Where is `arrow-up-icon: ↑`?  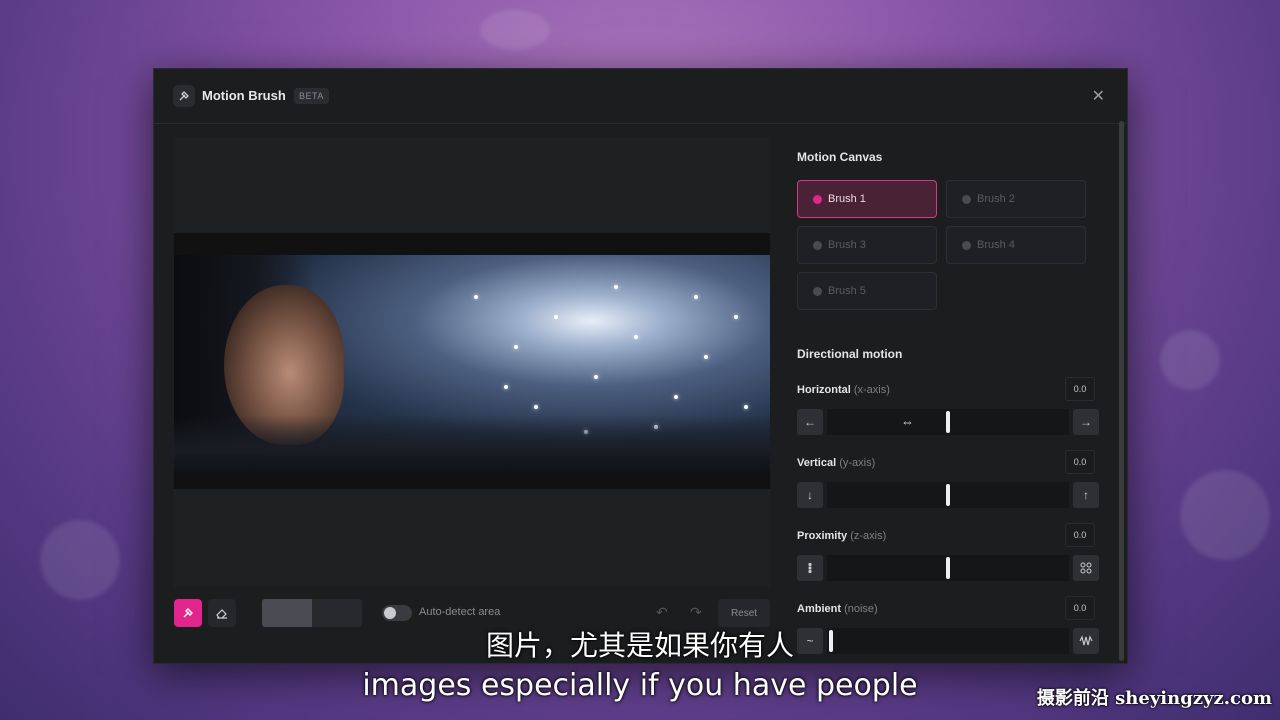
arrow-up-icon: ↑ is located at coordinates (1086, 495).